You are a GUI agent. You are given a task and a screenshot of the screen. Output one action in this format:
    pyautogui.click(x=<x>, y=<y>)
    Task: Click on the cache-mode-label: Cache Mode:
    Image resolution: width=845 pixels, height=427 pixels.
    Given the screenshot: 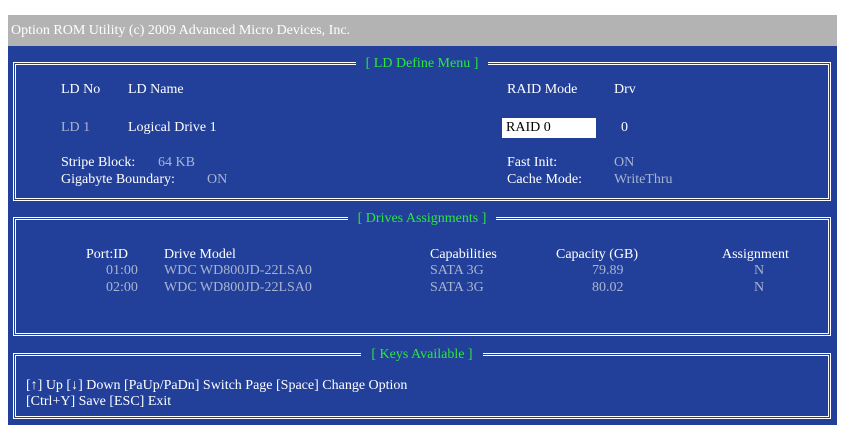 What is the action you would take?
    pyautogui.click(x=545, y=179)
    